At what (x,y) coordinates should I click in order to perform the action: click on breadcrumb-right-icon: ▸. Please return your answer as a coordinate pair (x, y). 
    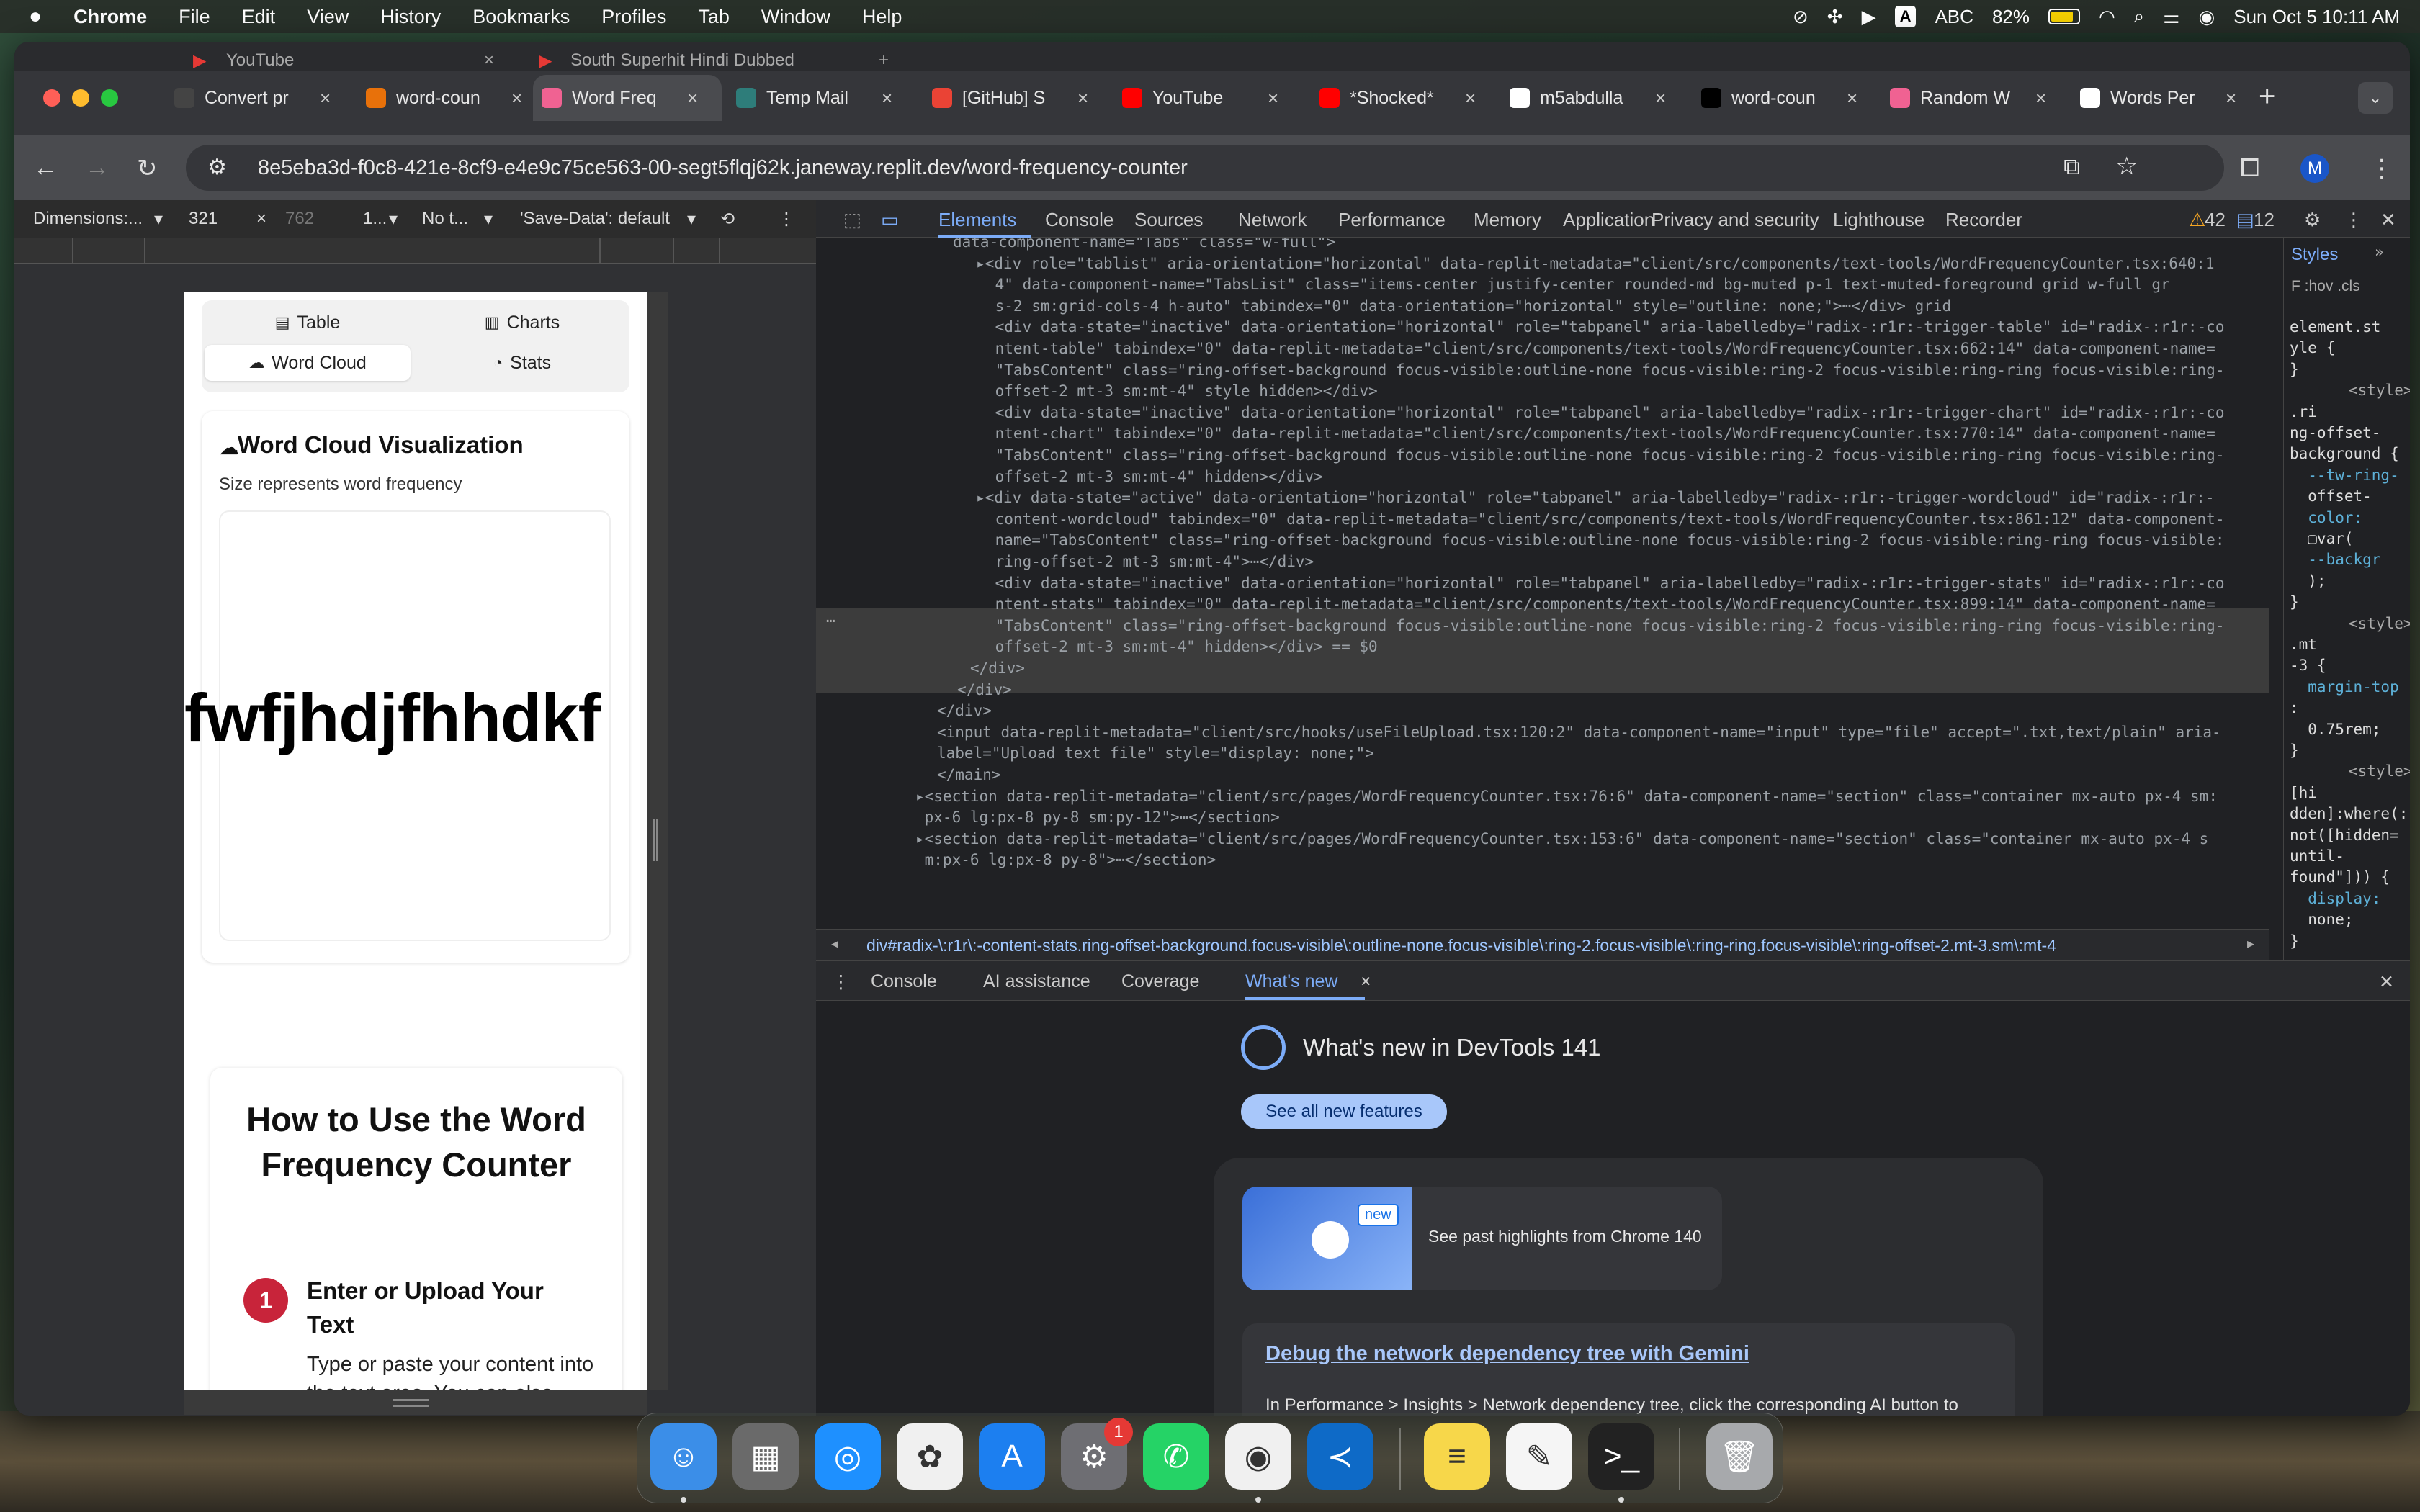
    Looking at the image, I should click on (2250, 944).